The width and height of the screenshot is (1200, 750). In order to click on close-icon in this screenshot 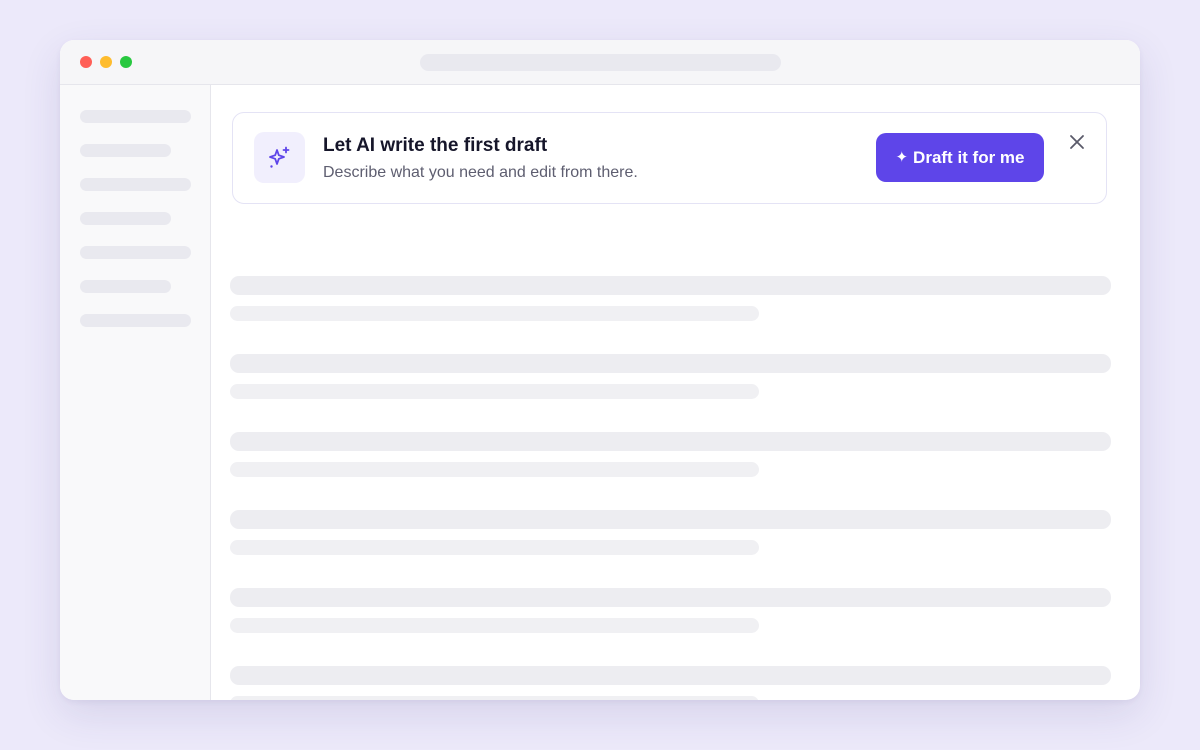, I will do `click(1077, 142)`.